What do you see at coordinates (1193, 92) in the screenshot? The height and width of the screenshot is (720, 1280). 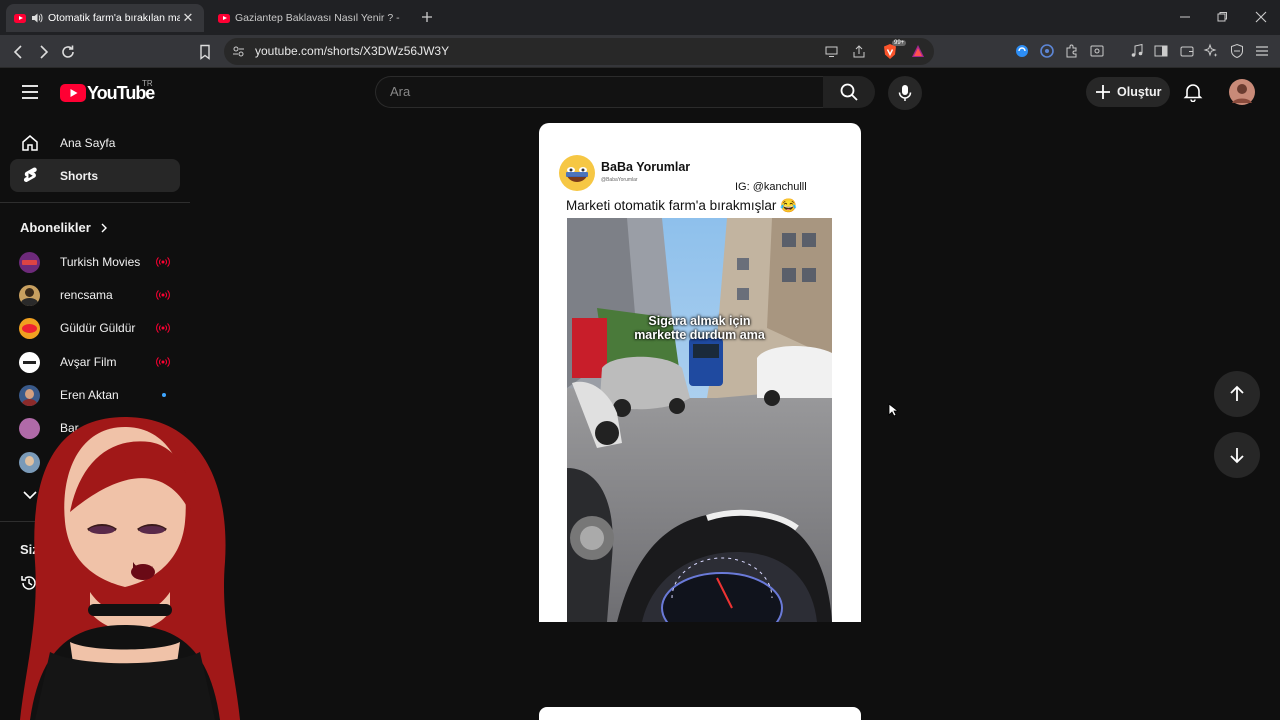 I see `notifications-bell-icon` at bounding box center [1193, 92].